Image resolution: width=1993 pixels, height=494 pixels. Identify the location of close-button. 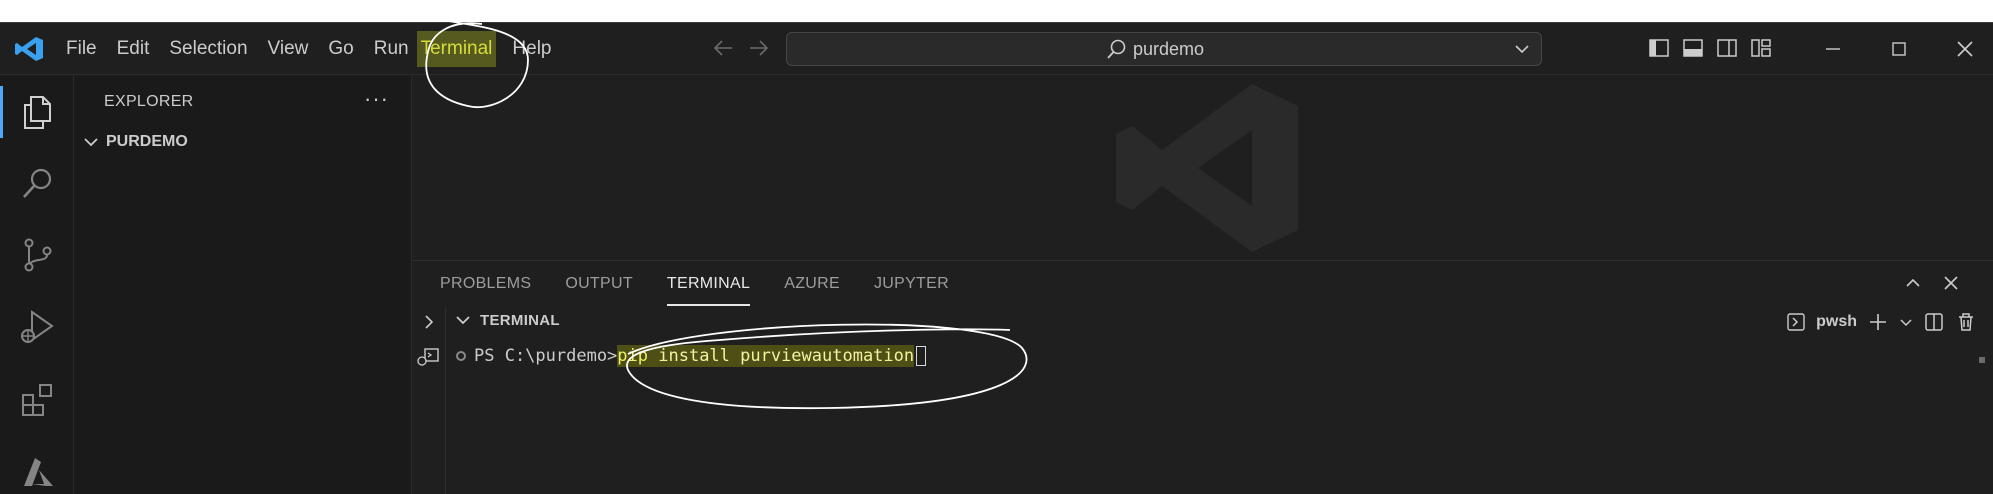
(1962, 49).